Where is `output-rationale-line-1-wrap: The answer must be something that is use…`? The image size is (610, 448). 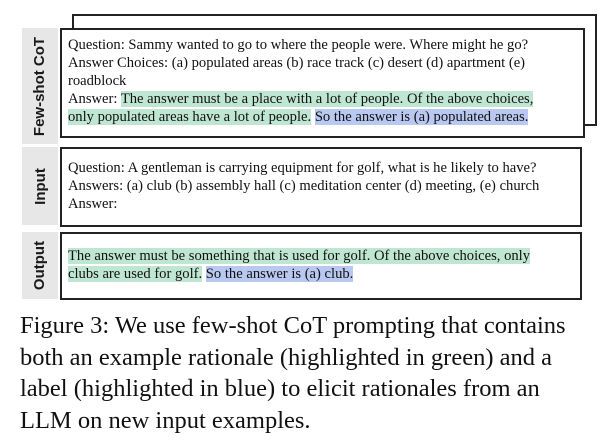 output-rationale-line-1-wrap: The answer must be something that is use… is located at coordinates (321, 256).